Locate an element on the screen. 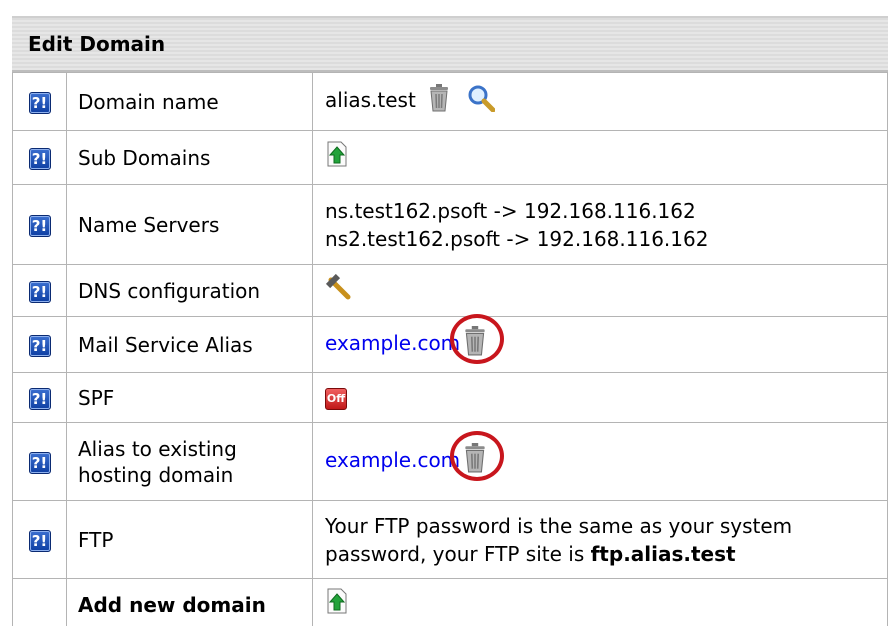  delete-mail-alias-button is located at coordinates (477, 339).